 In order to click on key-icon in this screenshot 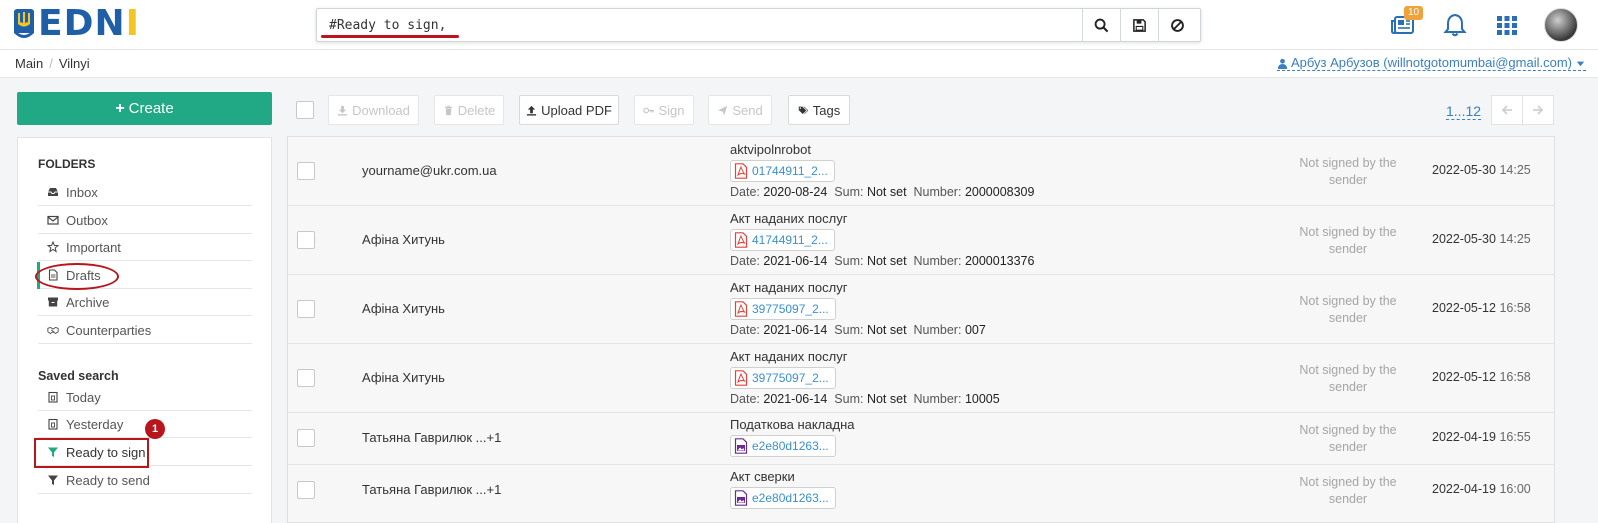, I will do `click(649, 110)`.